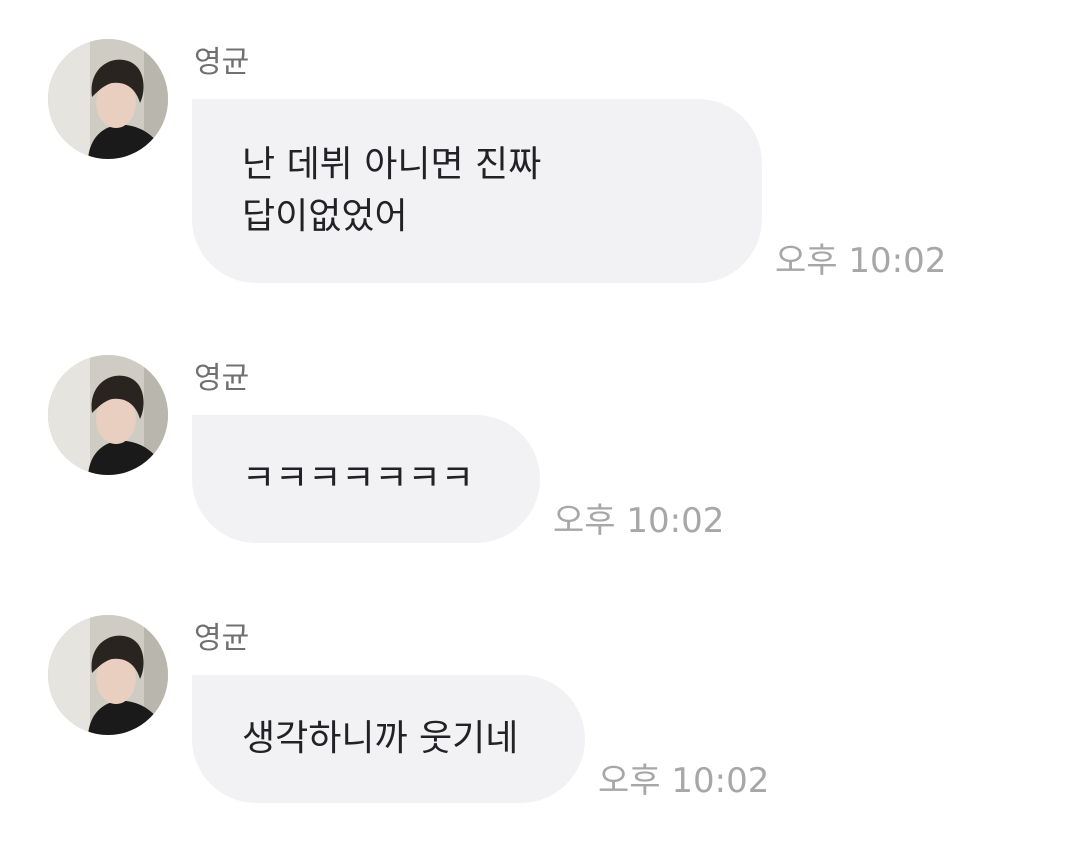 This screenshot has height=846, width=1079. What do you see at coordinates (392, 190) in the screenshot?
I see `message-text: 난 데뷔 아니면 진짜 답이없었어` at bounding box center [392, 190].